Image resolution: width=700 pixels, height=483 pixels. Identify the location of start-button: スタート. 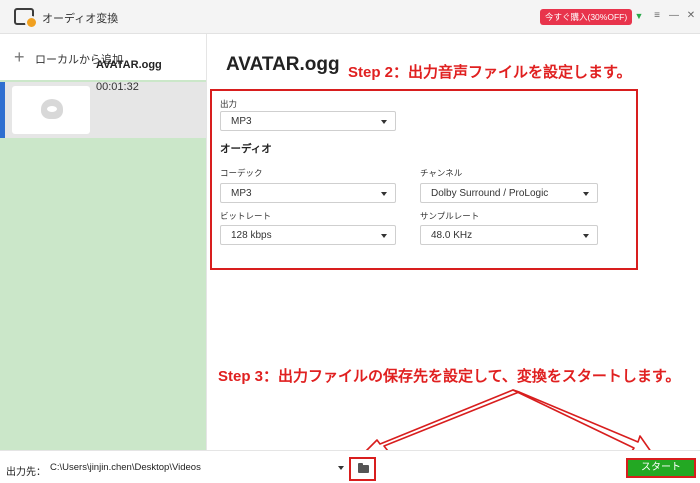
(661, 468).